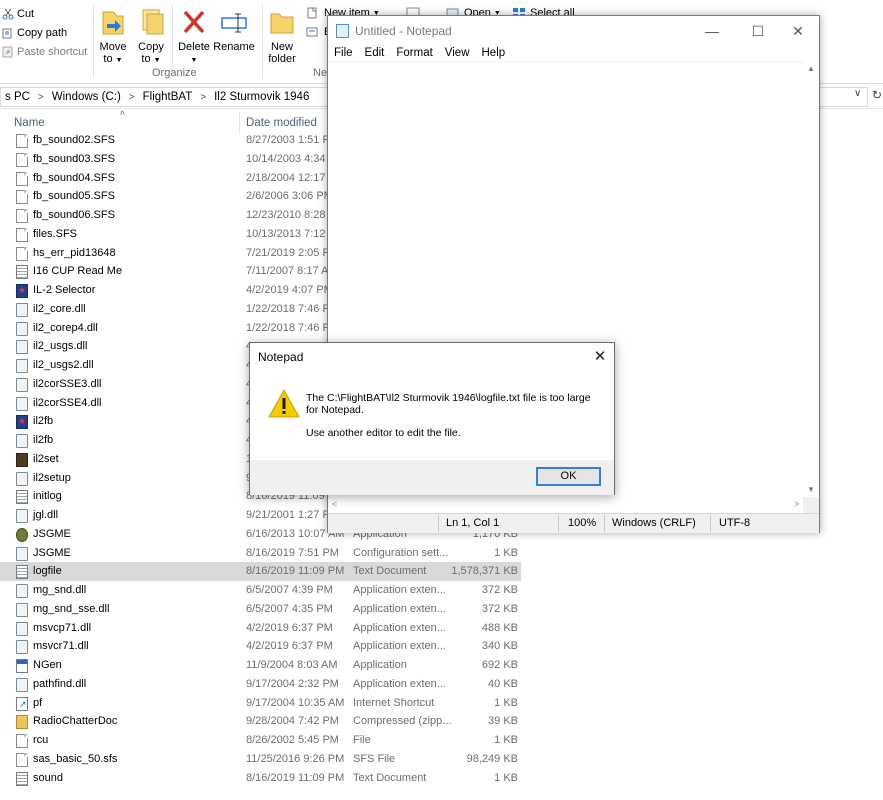  I want to click on dialog-title: Notepad, so click(281, 357).